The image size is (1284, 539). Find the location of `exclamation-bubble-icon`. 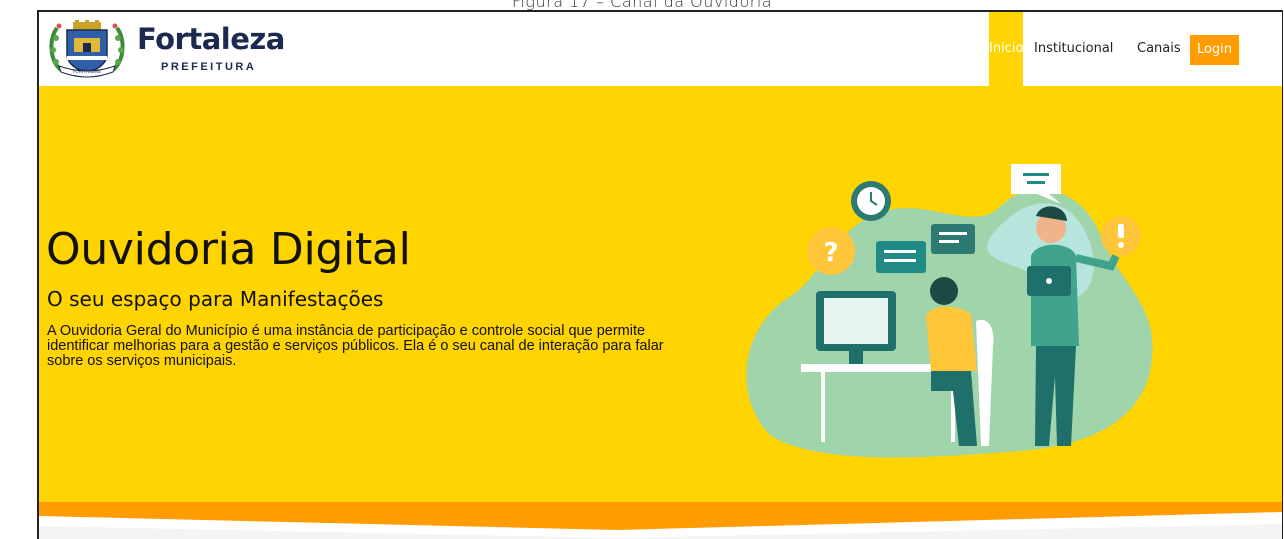

exclamation-bubble-icon is located at coordinates (1121, 236).